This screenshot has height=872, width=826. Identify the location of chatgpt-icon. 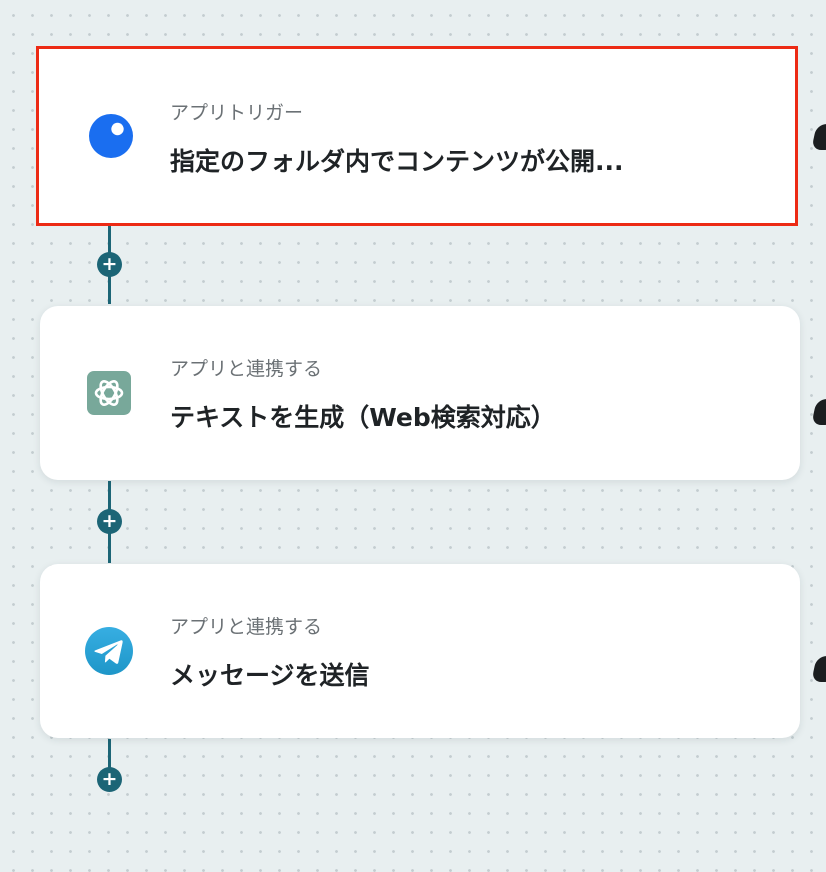
(109, 393).